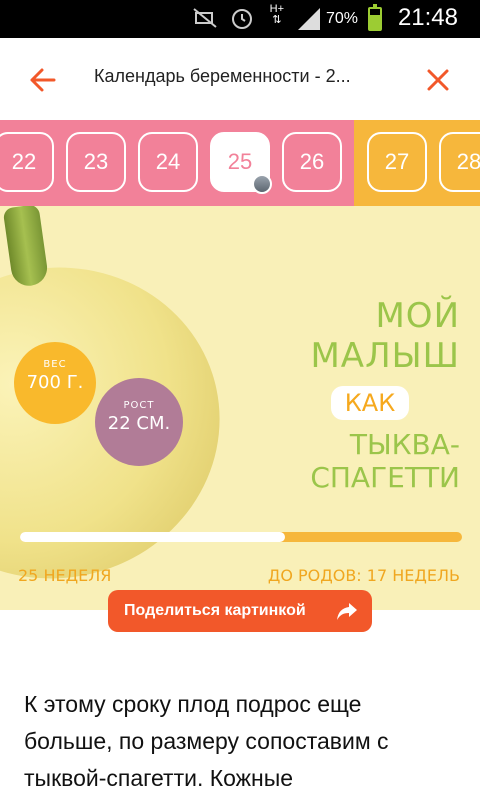 This screenshot has width=480, height=800. What do you see at coordinates (65, 575) in the screenshot?
I see `current-week-label: 25 НЕДЕЛЯ` at bounding box center [65, 575].